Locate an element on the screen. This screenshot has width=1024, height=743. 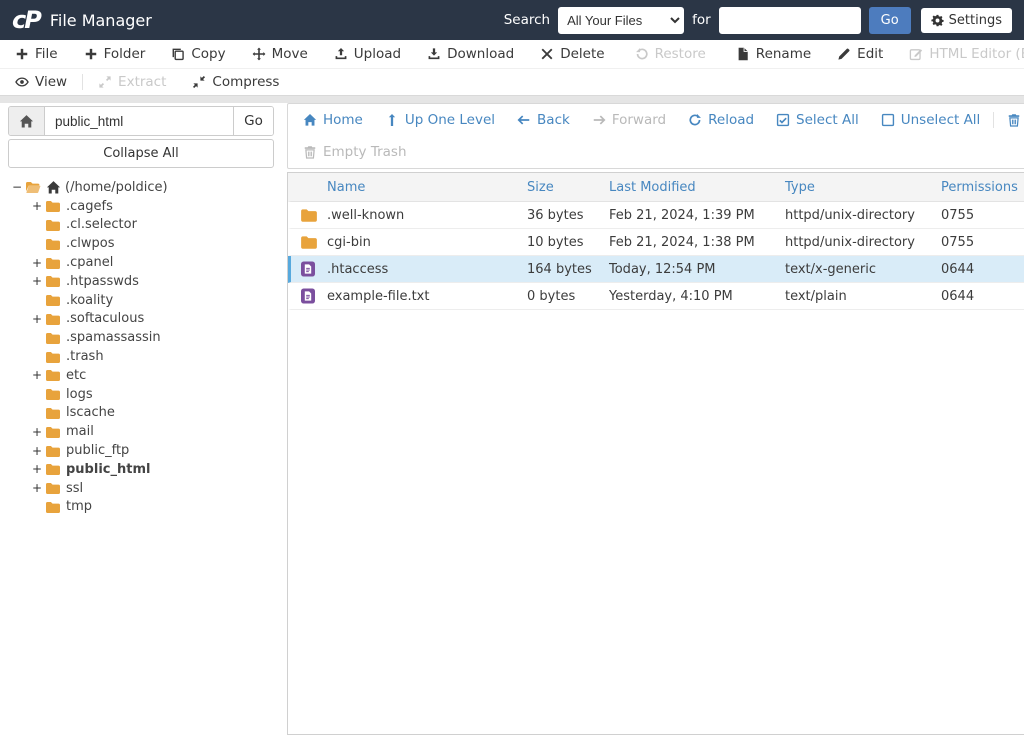
tree-label: .cagefs is located at coordinates (89, 206).